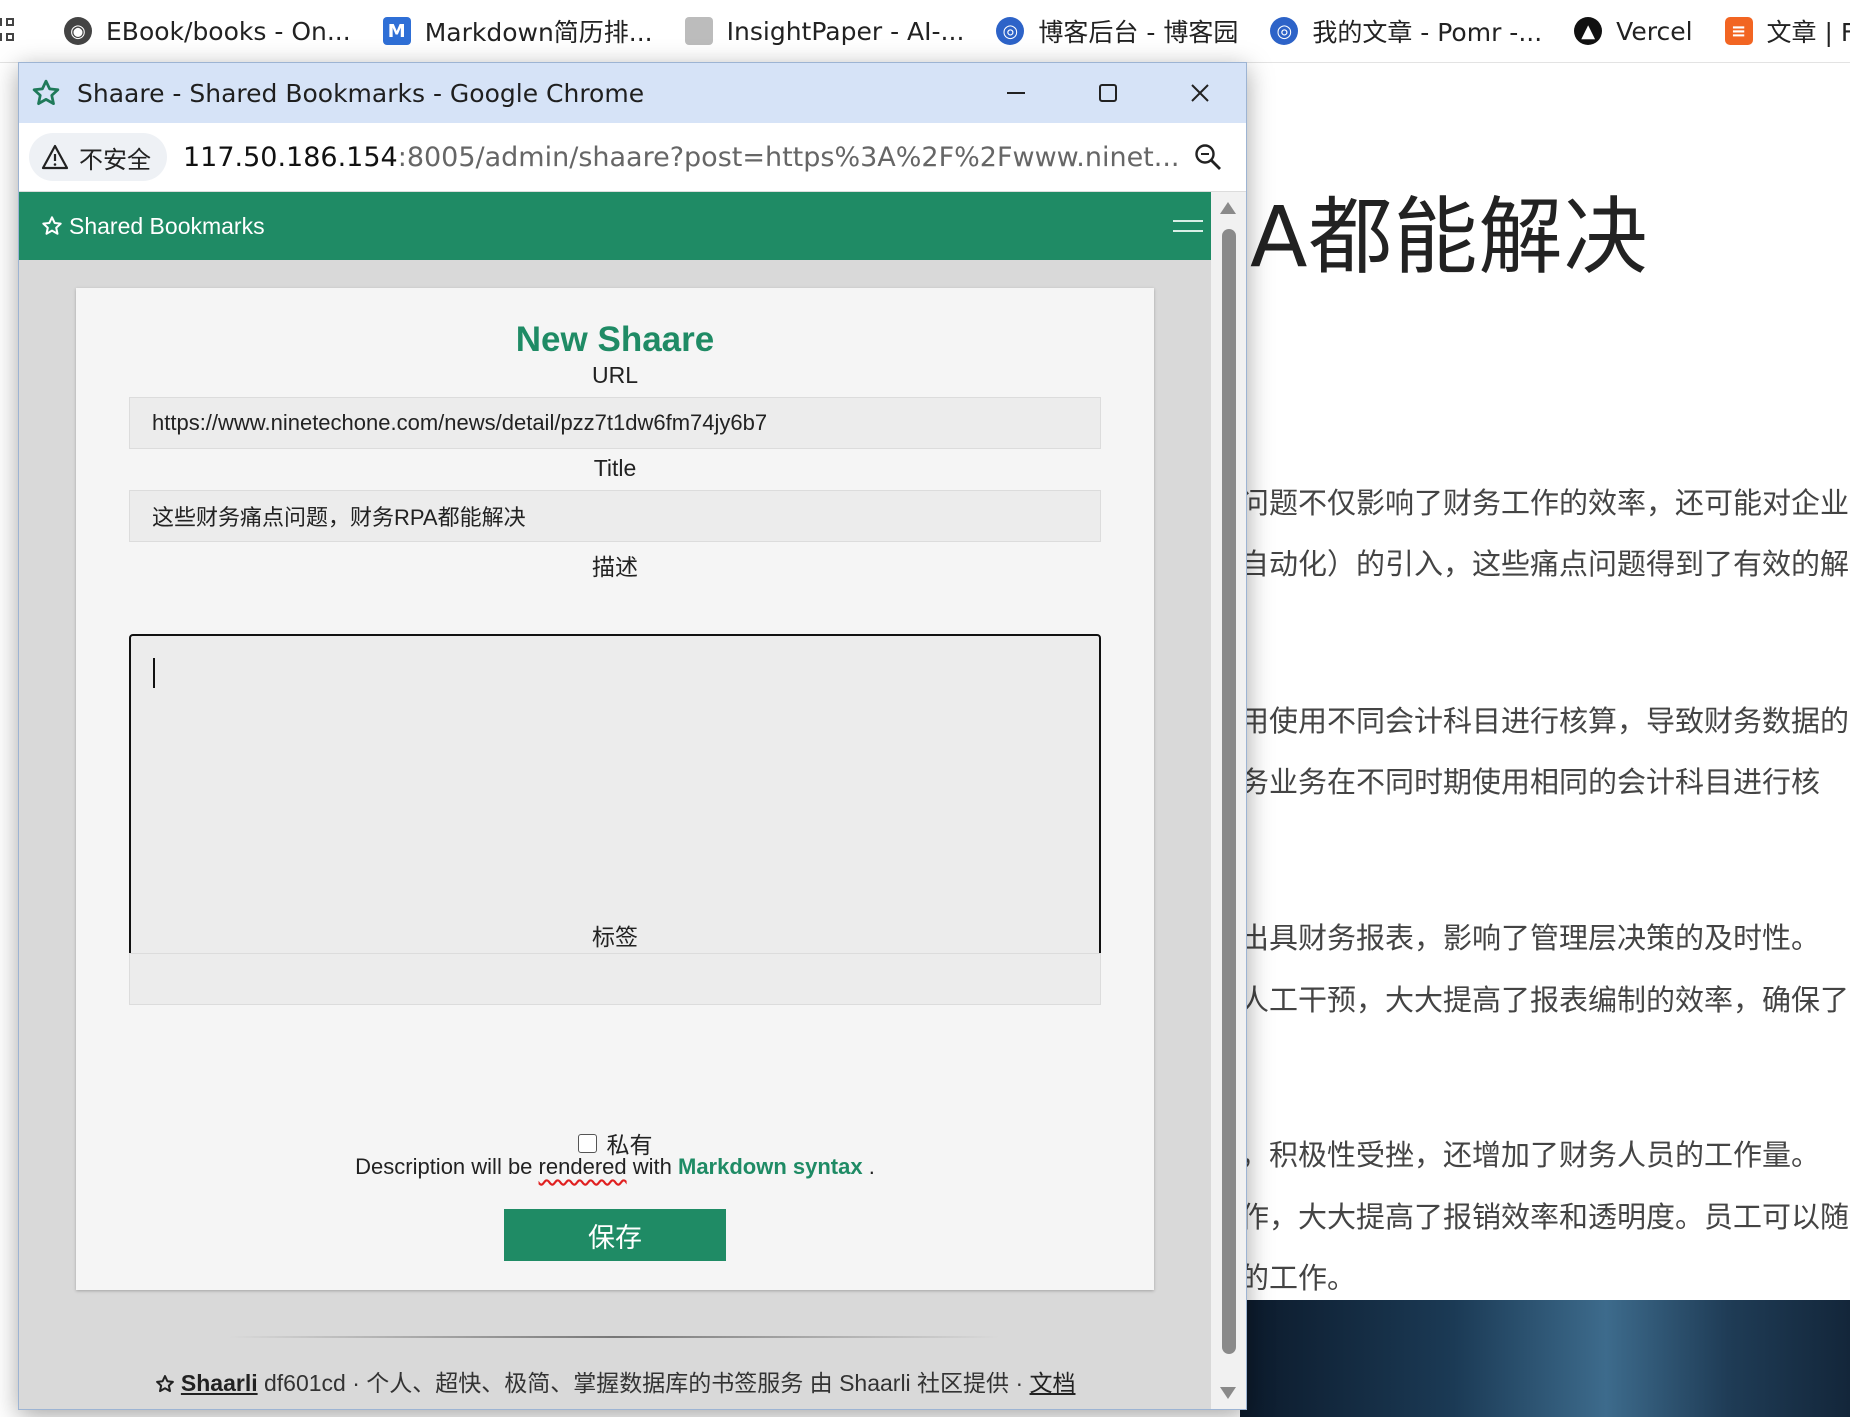 The image size is (1850, 1417). Describe the element at coordinates (1545, 503) in the screenshot. I see `background-text-line: 问题不仅影响了财务工作的效率，还可能对企业` at that location.